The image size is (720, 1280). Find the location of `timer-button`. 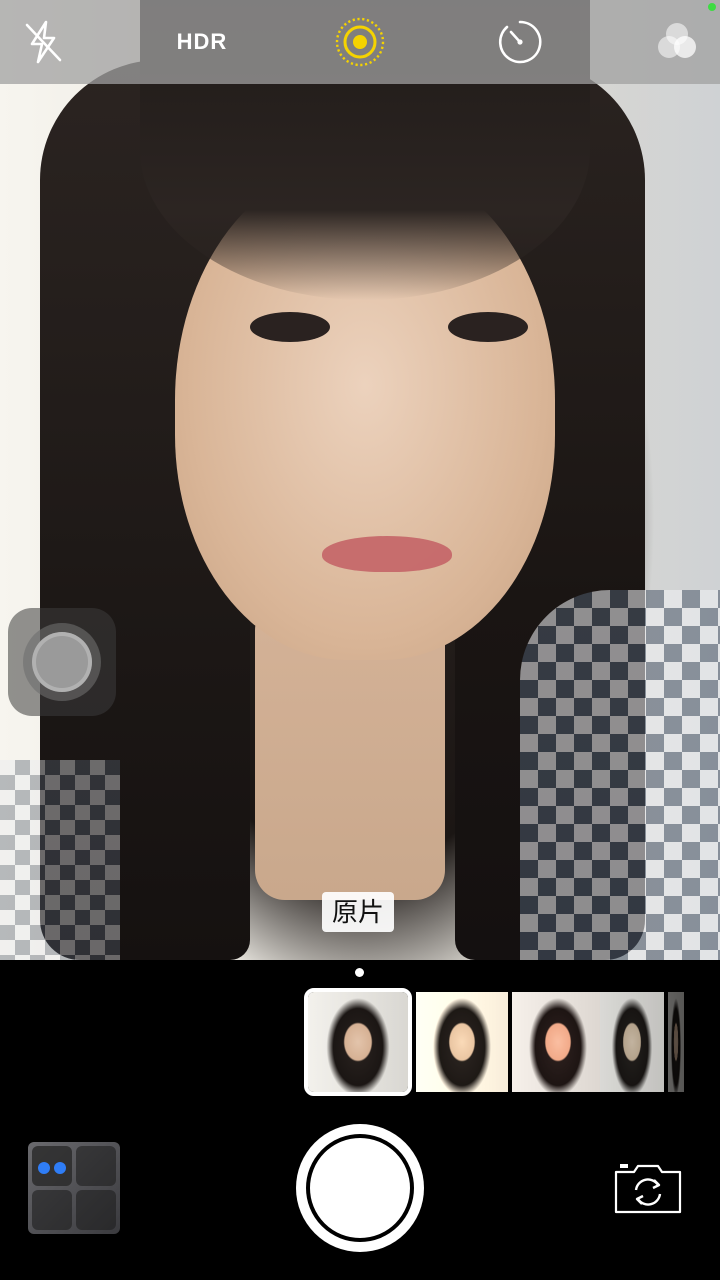

timer-button is located at coordinates (520, 42).